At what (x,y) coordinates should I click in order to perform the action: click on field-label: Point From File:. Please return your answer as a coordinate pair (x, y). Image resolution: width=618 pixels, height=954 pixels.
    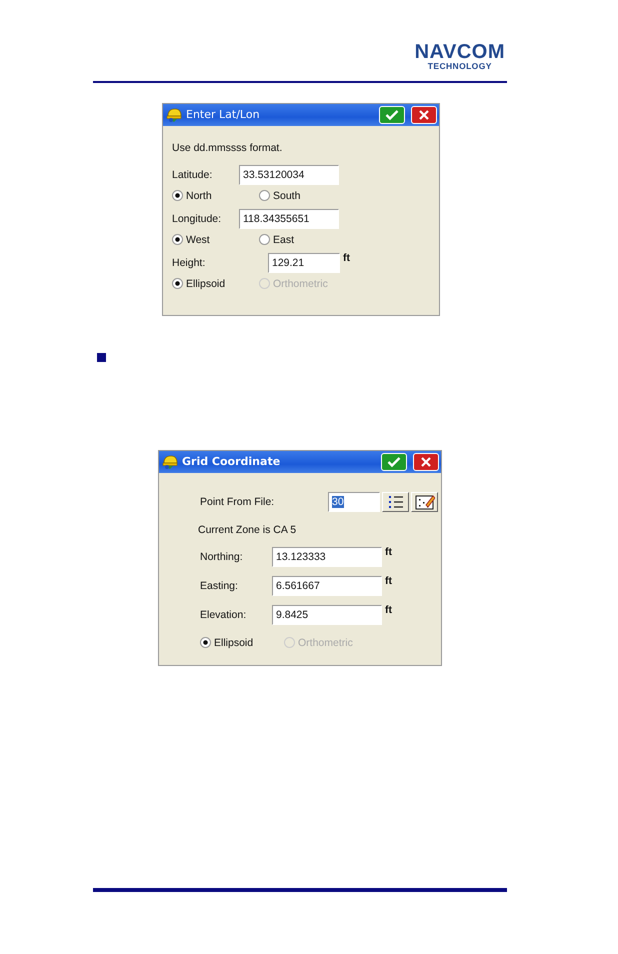
    Looking at the image, I should click on (238, 502).